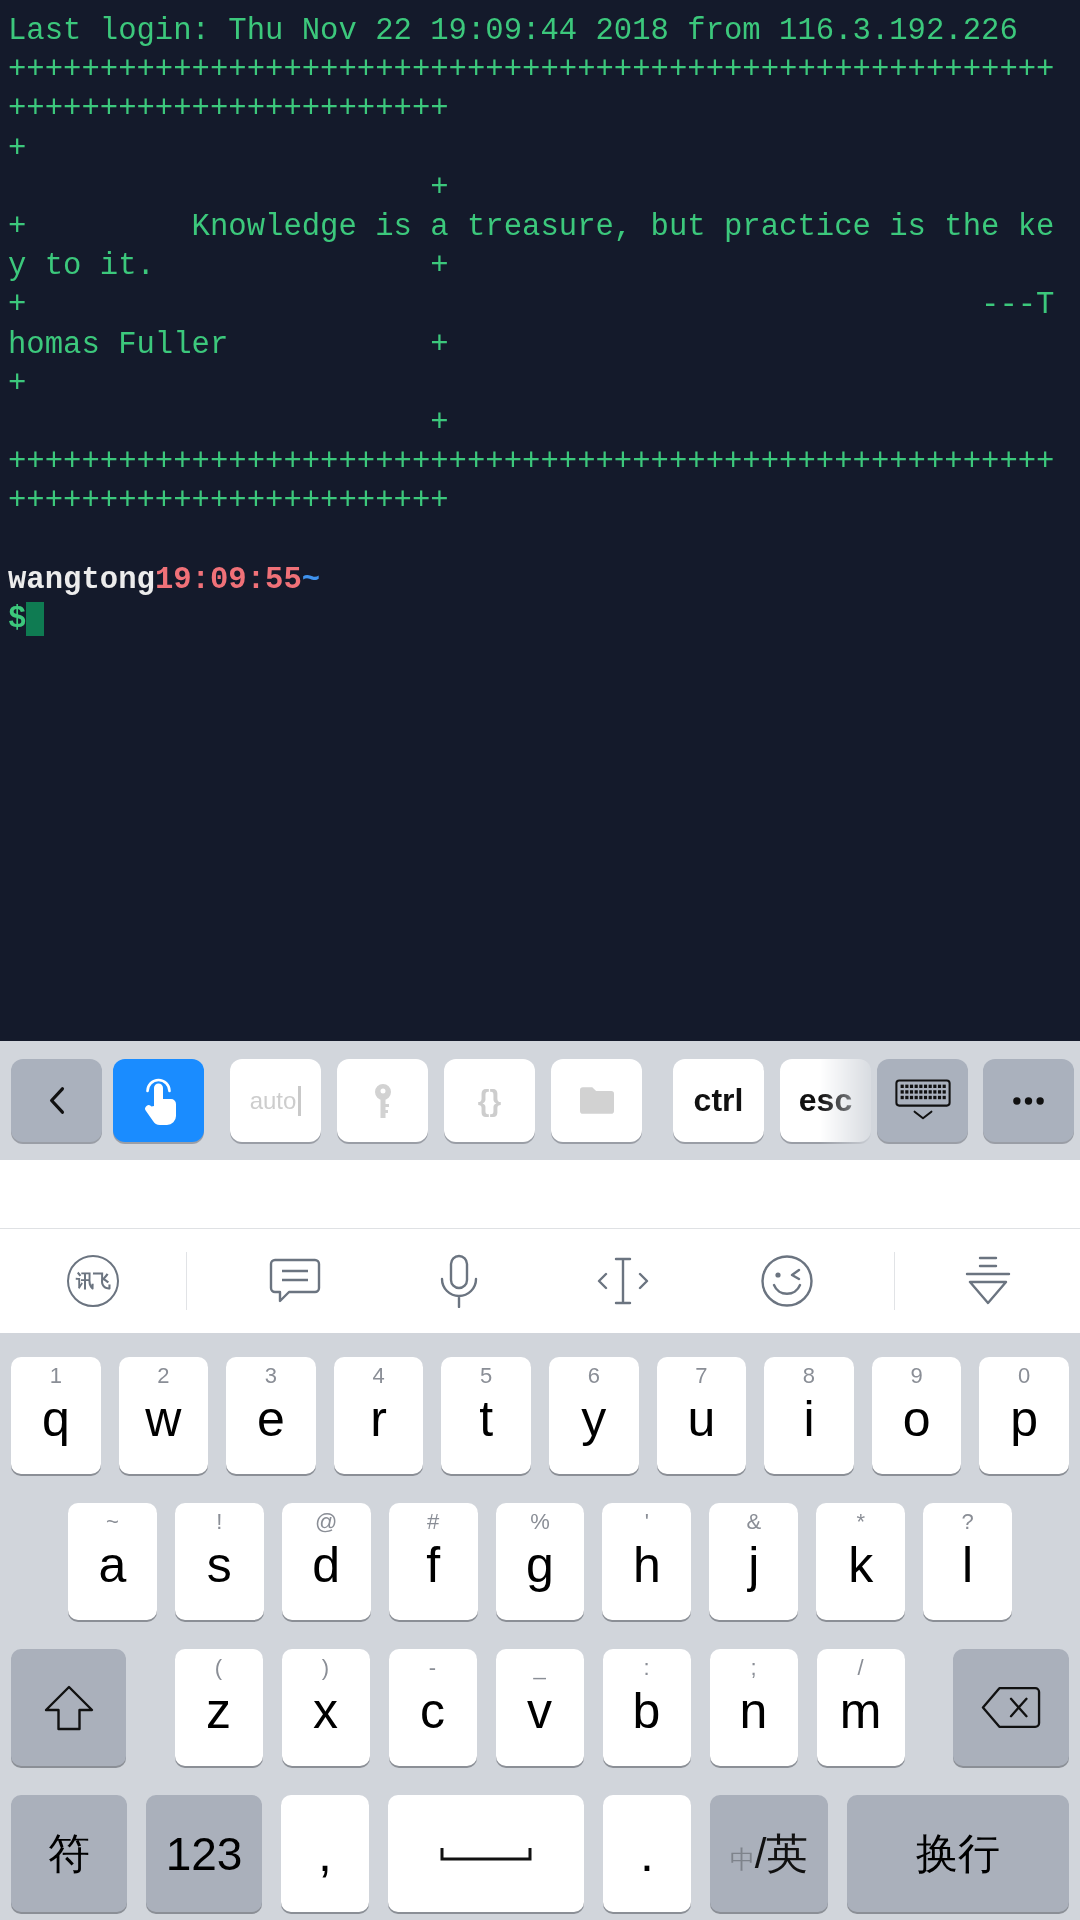  I want to click on hide-keyboard-button, so click(922, 1100).